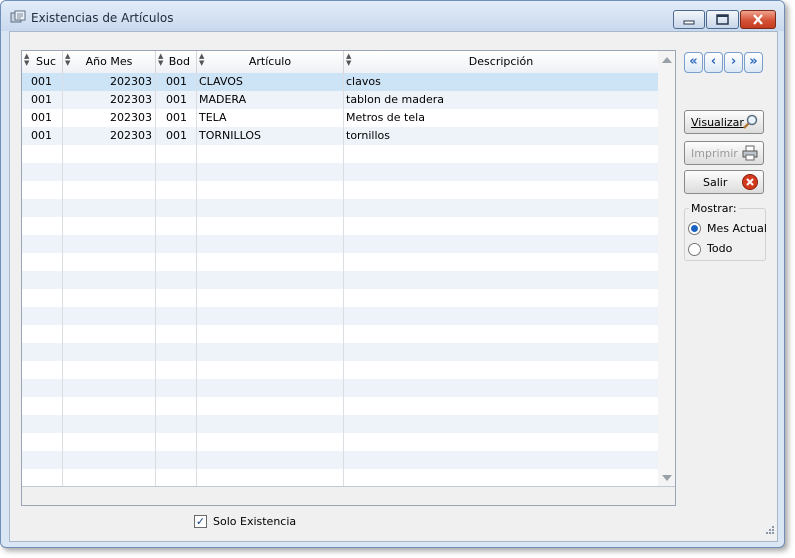  I want to click on cell-articulo: CLAVOS, so click(221, 81).